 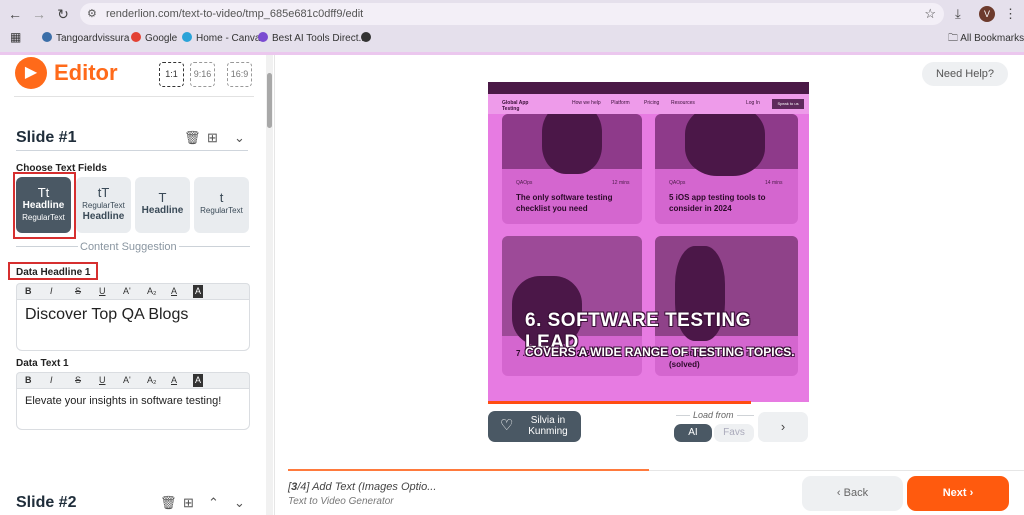 I want to click on all-bookmarks: 🗀 All Bookmarks, so click(x=986, y=39).